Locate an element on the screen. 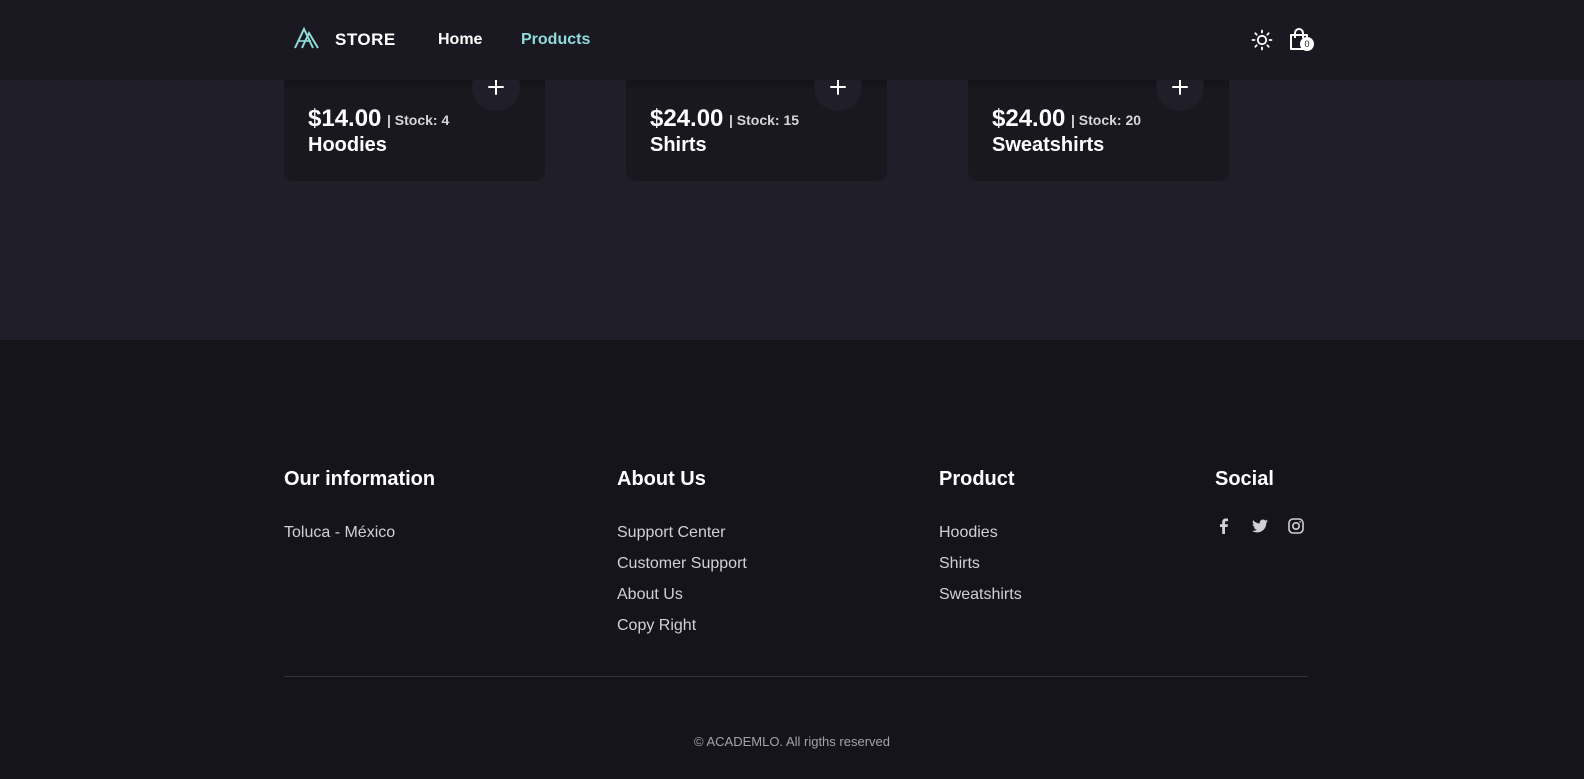  footer-link-support-center: Support Center is located at coordinates (682, 532).